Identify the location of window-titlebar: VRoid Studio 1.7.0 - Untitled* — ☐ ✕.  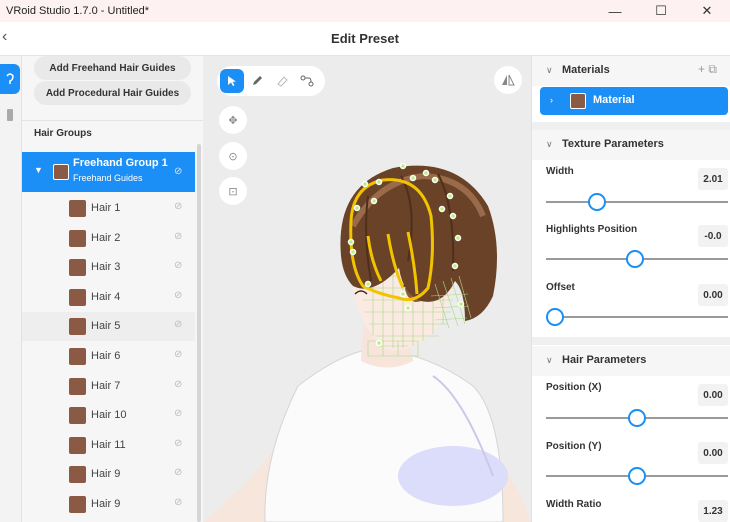
(365, 11).